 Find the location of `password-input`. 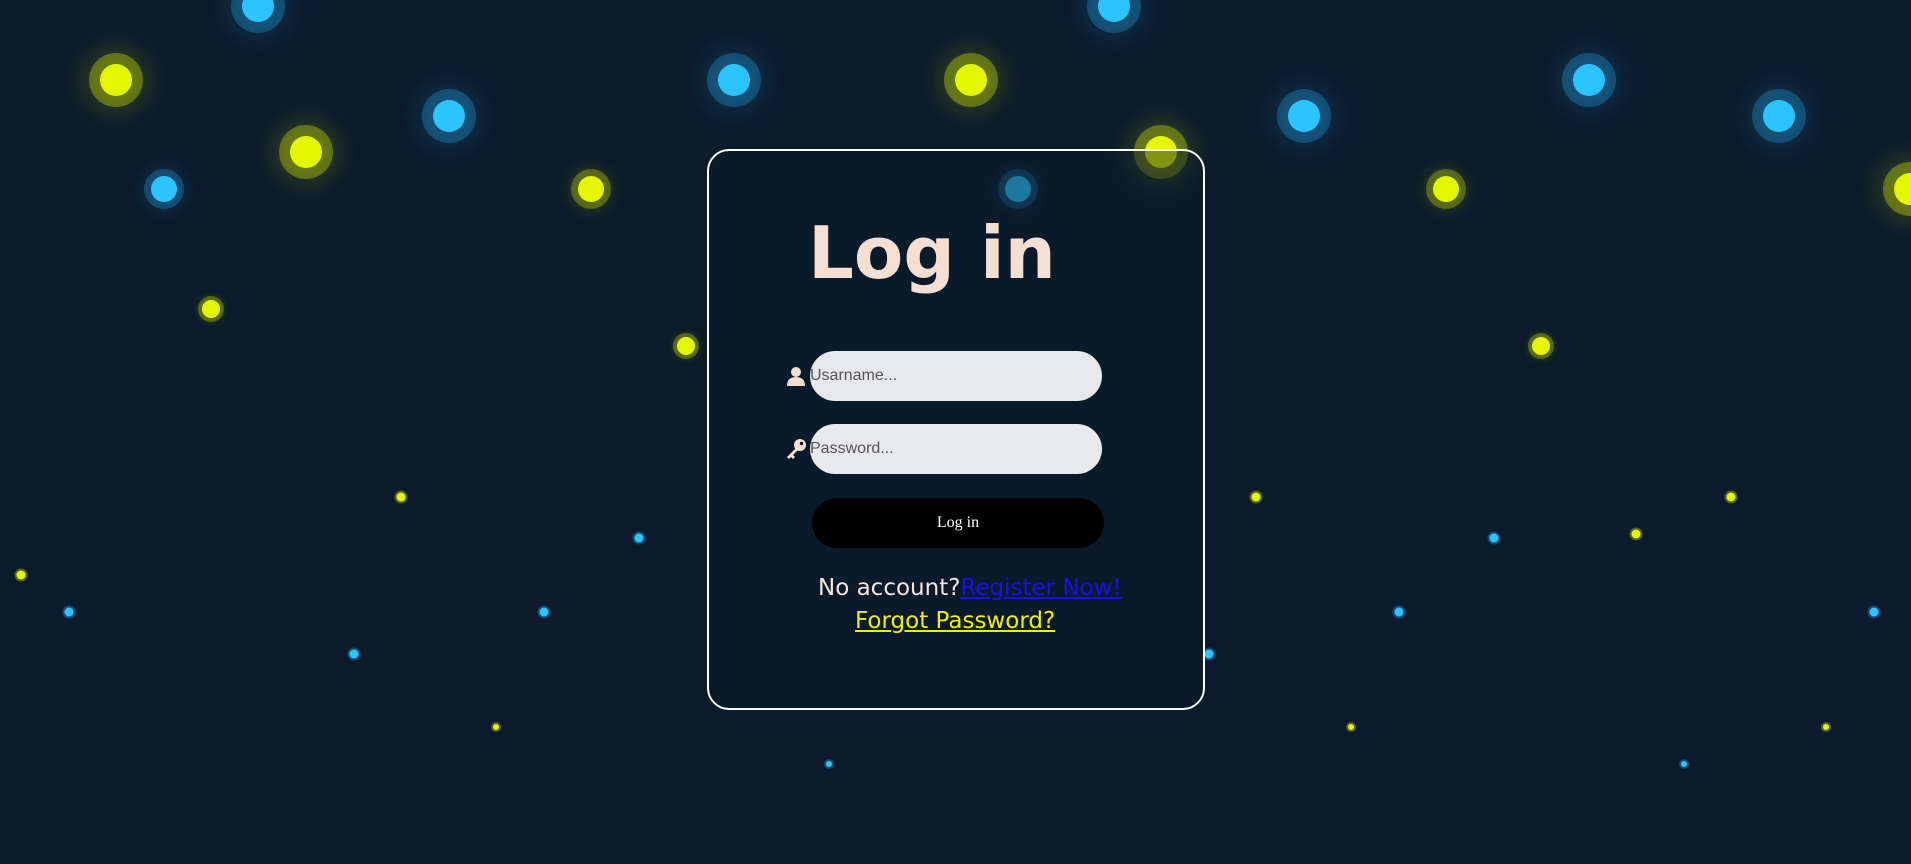

password-input is located at coordinates (956, 449).